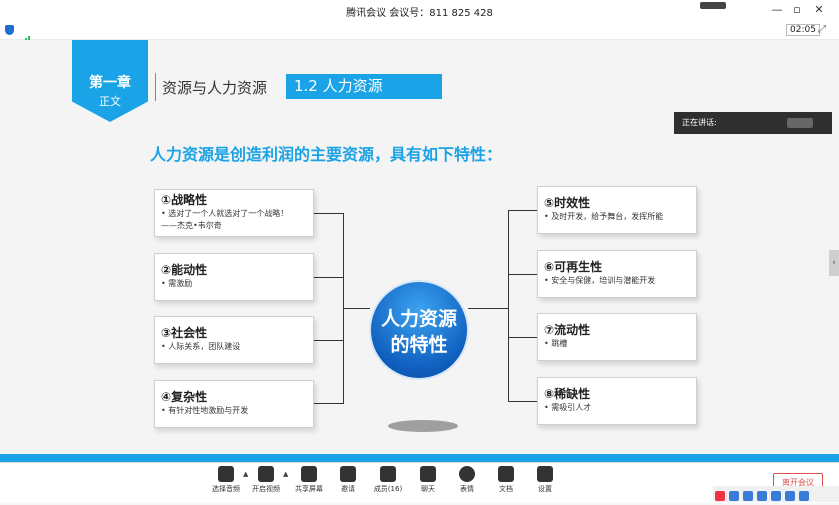 This screenshot has width=839, height=505. What do you see at coordinates (428, 474) in the screenshot?
I see `chat-icon` at bounding box center [428, 474].